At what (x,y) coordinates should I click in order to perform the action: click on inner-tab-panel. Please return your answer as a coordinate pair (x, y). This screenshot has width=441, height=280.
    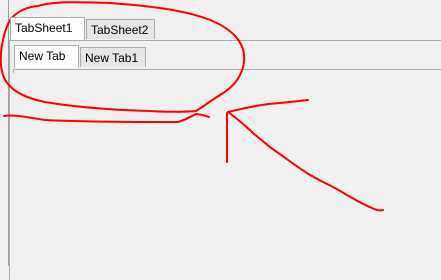
    Looking at the image, I should click on (227, 71).